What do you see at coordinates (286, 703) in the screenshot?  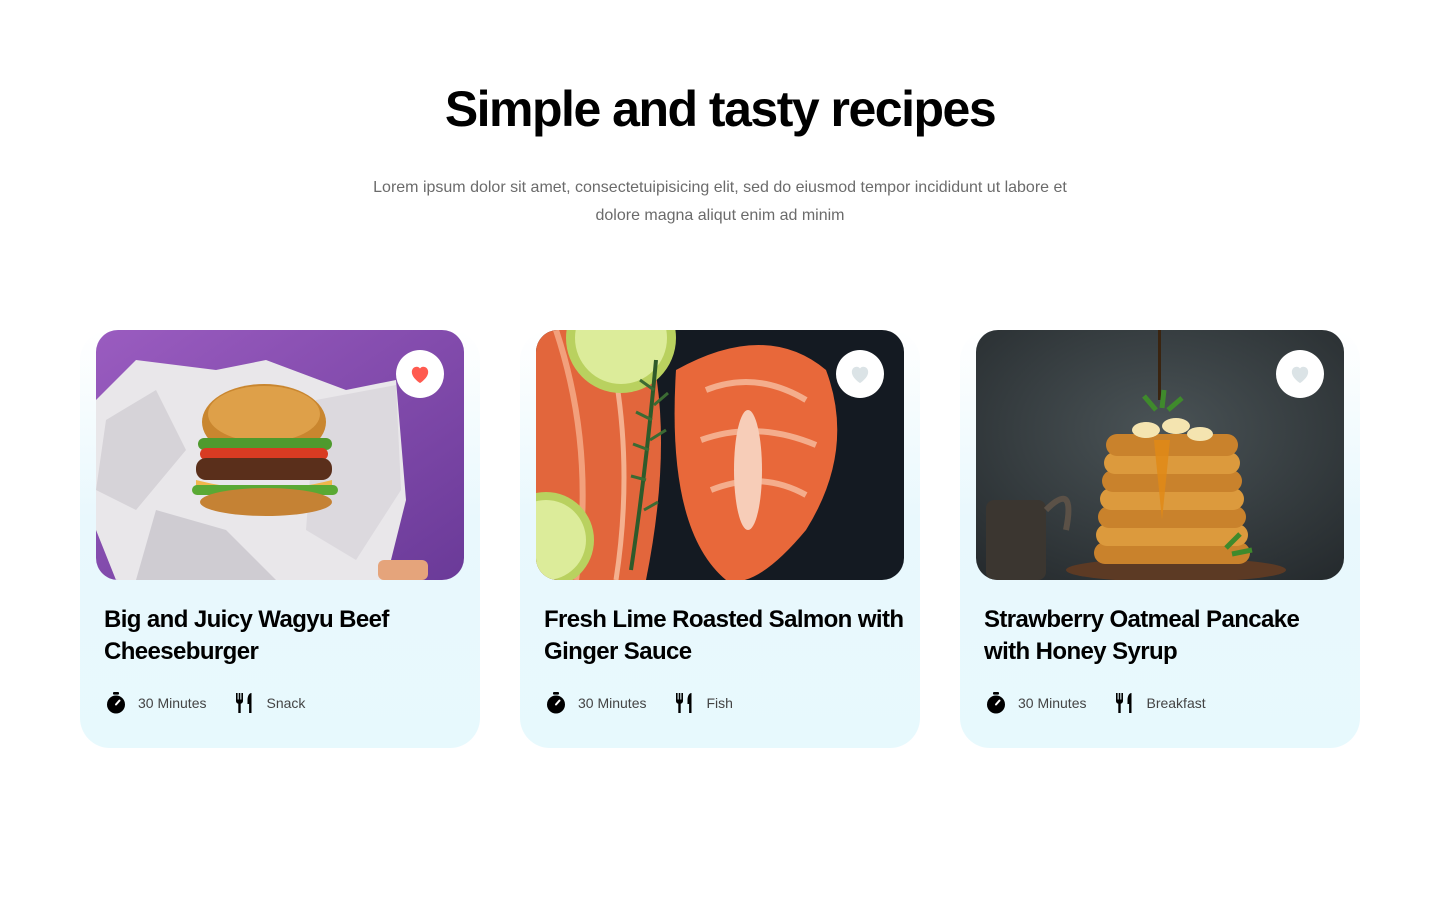 I see `category-label: Snack` at bounding box center [286, 703].